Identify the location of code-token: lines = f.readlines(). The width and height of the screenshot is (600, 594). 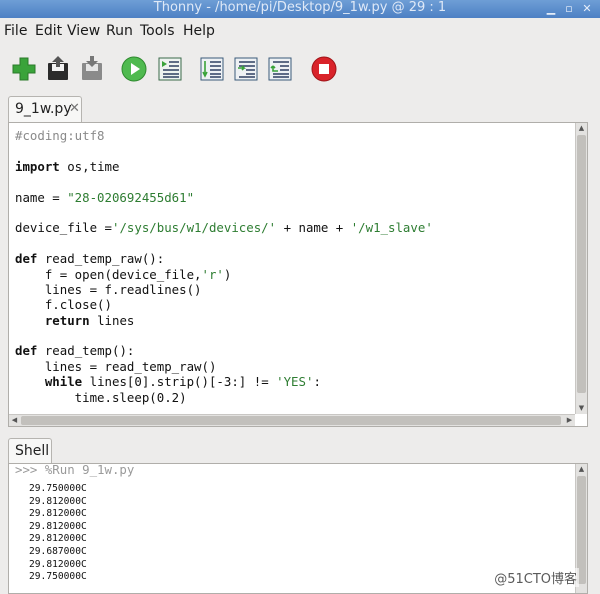
(108, 289).